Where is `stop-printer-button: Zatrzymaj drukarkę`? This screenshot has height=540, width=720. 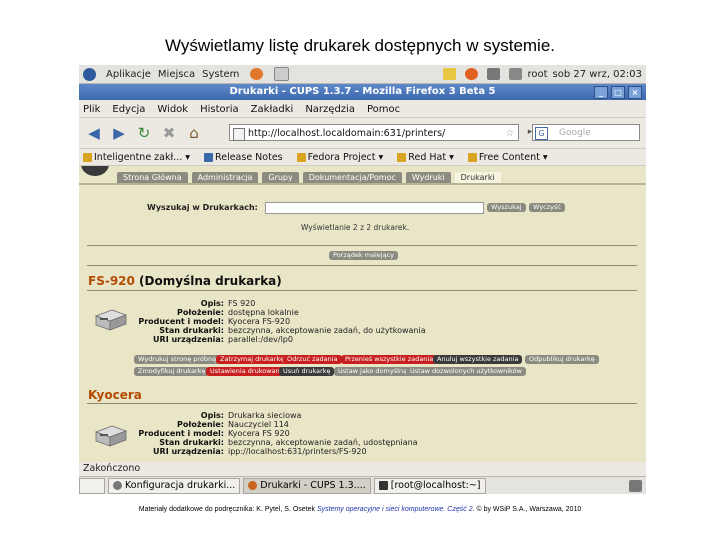 stop-printer-button: Zatrzymaj drukarkę is located at coordinates (252, 359).